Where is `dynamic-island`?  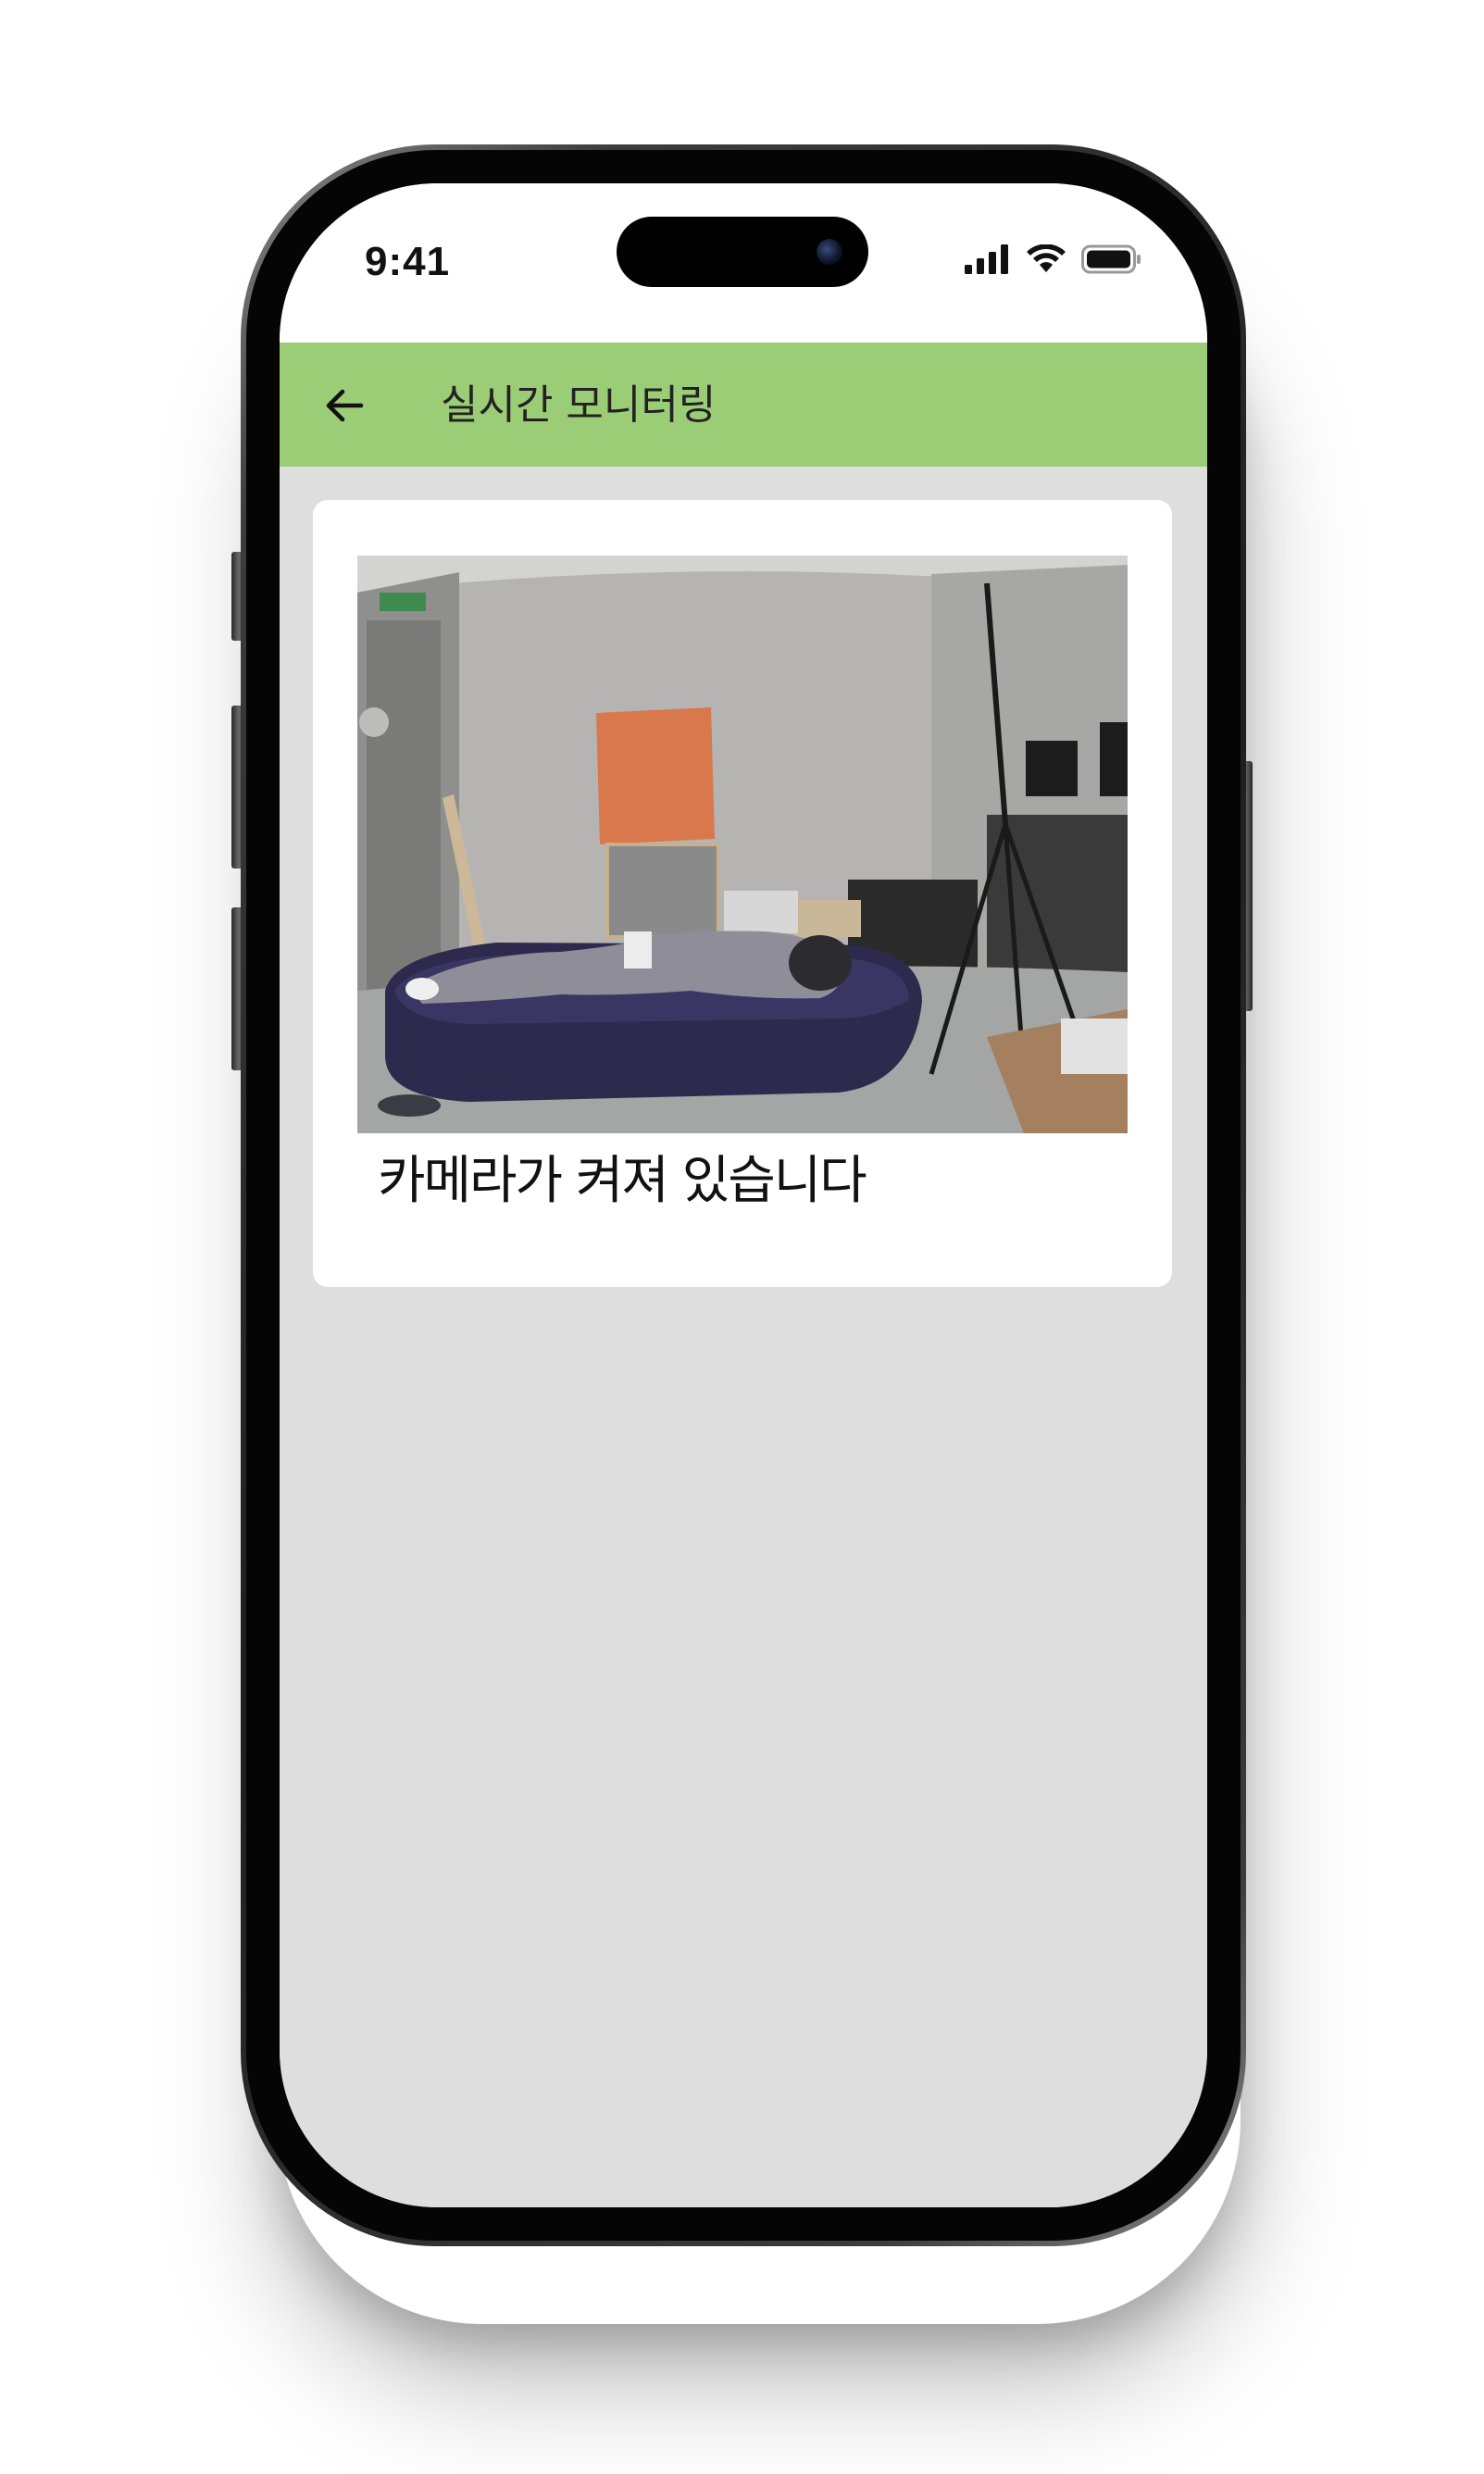
dynamic-island is located at coordinates (743, 252).